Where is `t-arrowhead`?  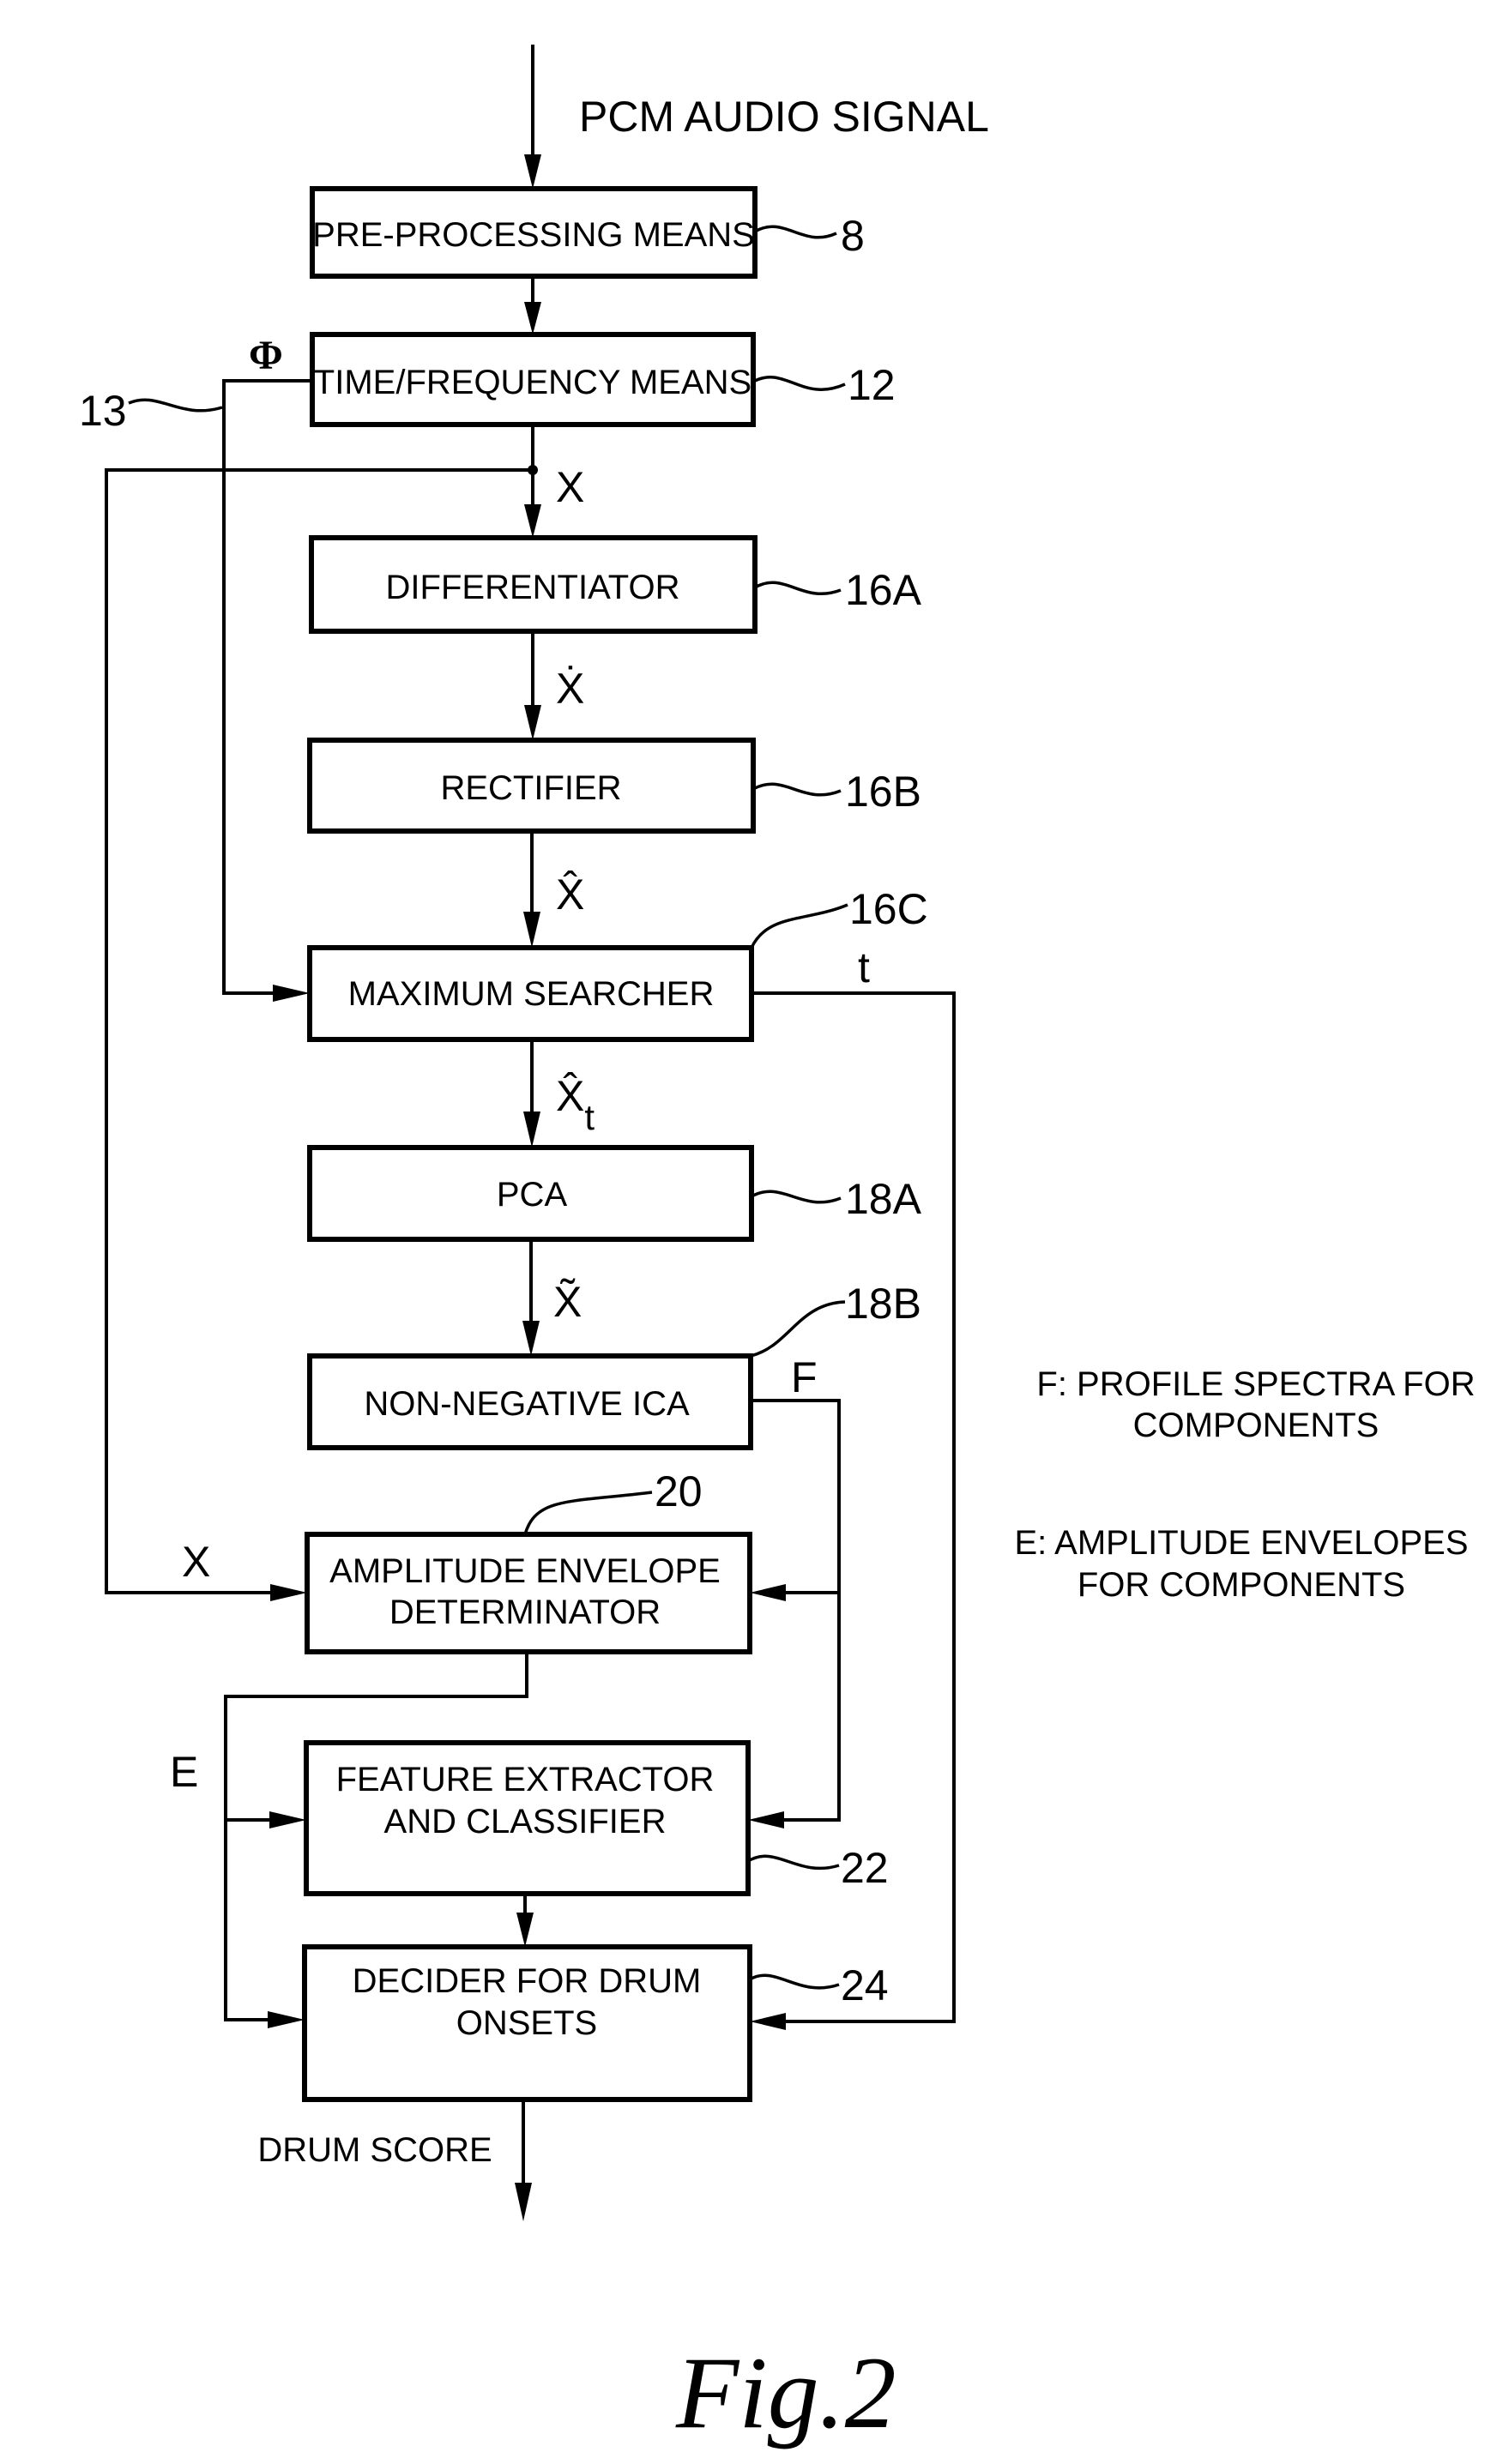
t-arrowhead is located at coordinates (768, 2021).